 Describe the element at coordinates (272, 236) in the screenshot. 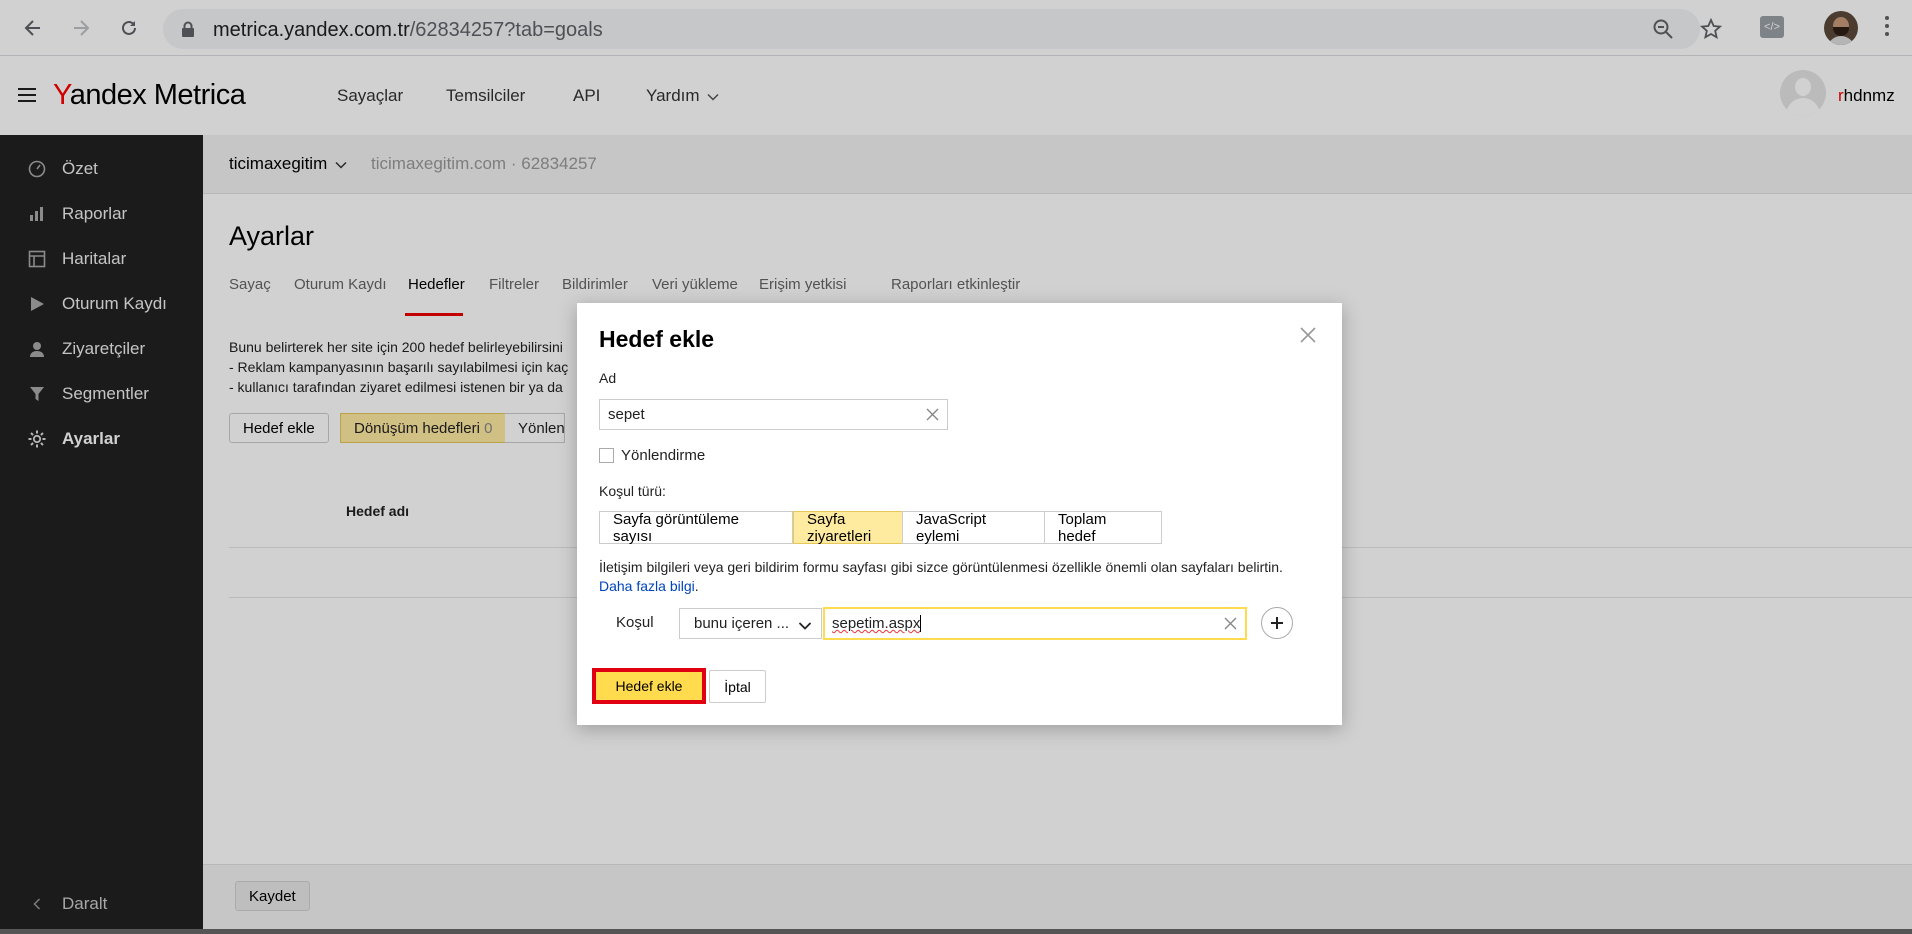

I see `page-title: Ayarlar` at that location.